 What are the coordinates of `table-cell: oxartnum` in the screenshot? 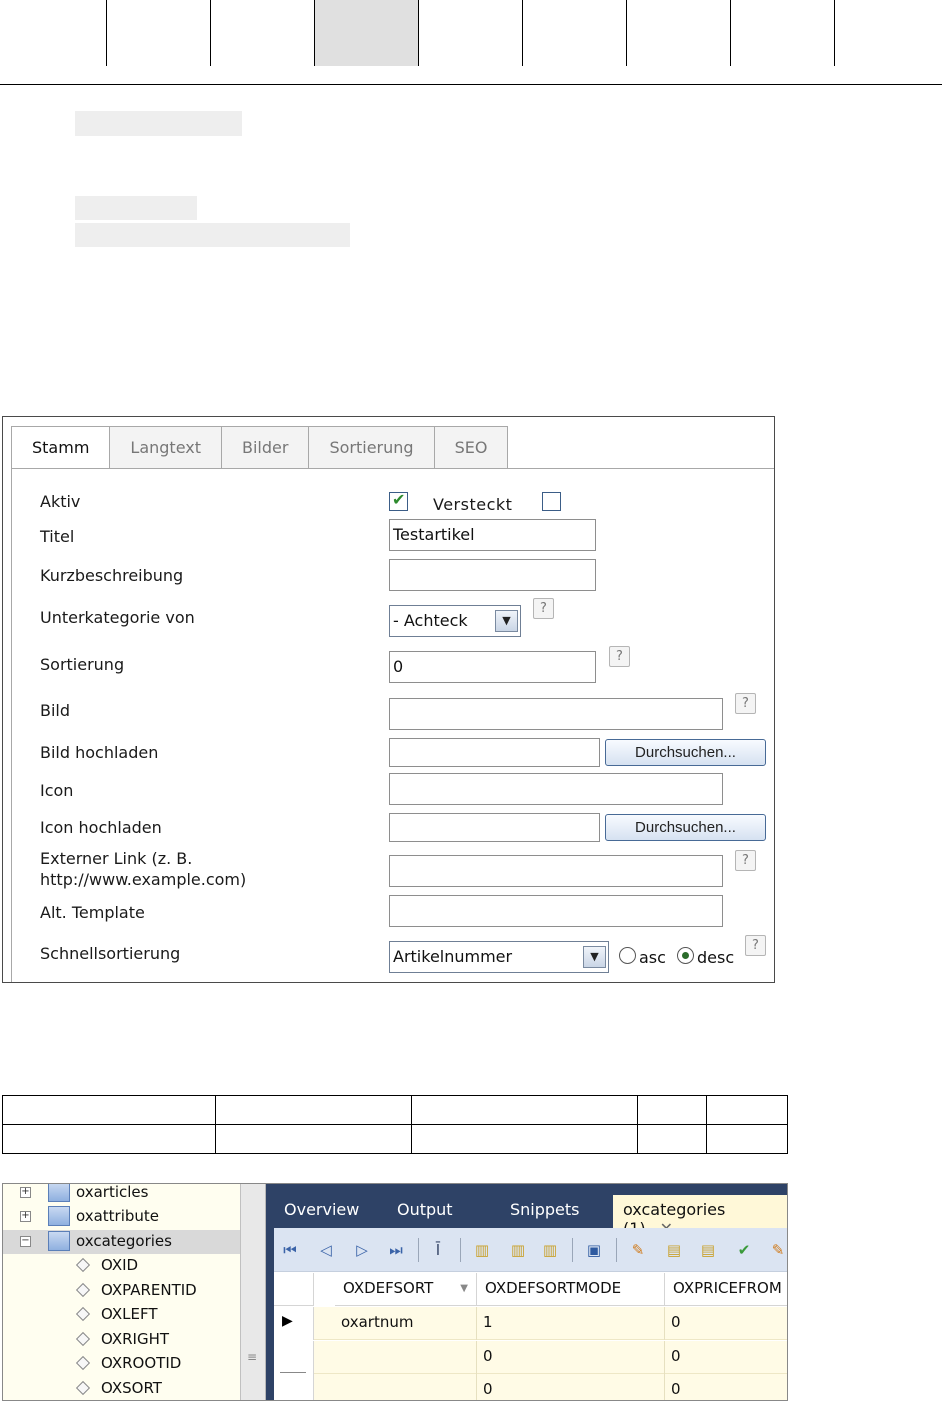 It's located at (406, 1323).